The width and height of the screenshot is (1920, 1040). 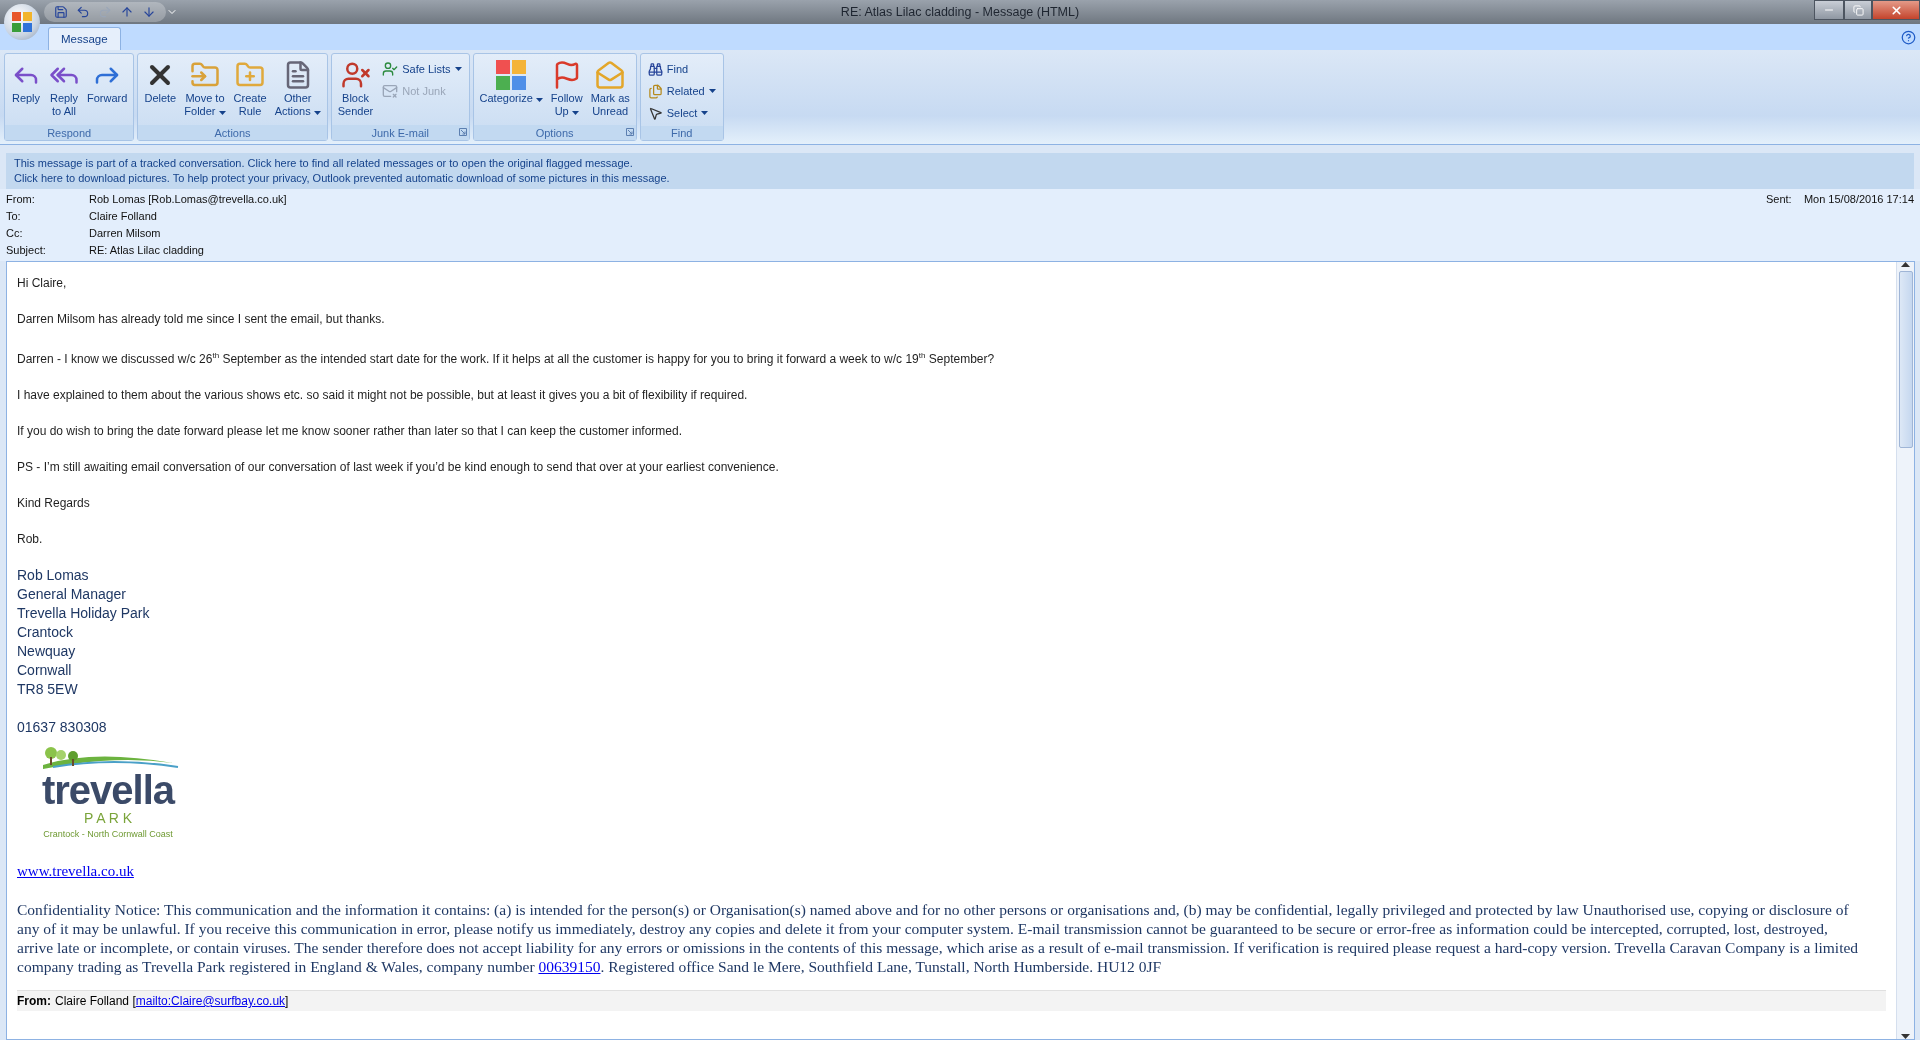 I want to click on message-paragraph: If you do wish to bring the date forward please let me know sooner rather than later so that I can keep the customer informed., so click(x=350, y=431).